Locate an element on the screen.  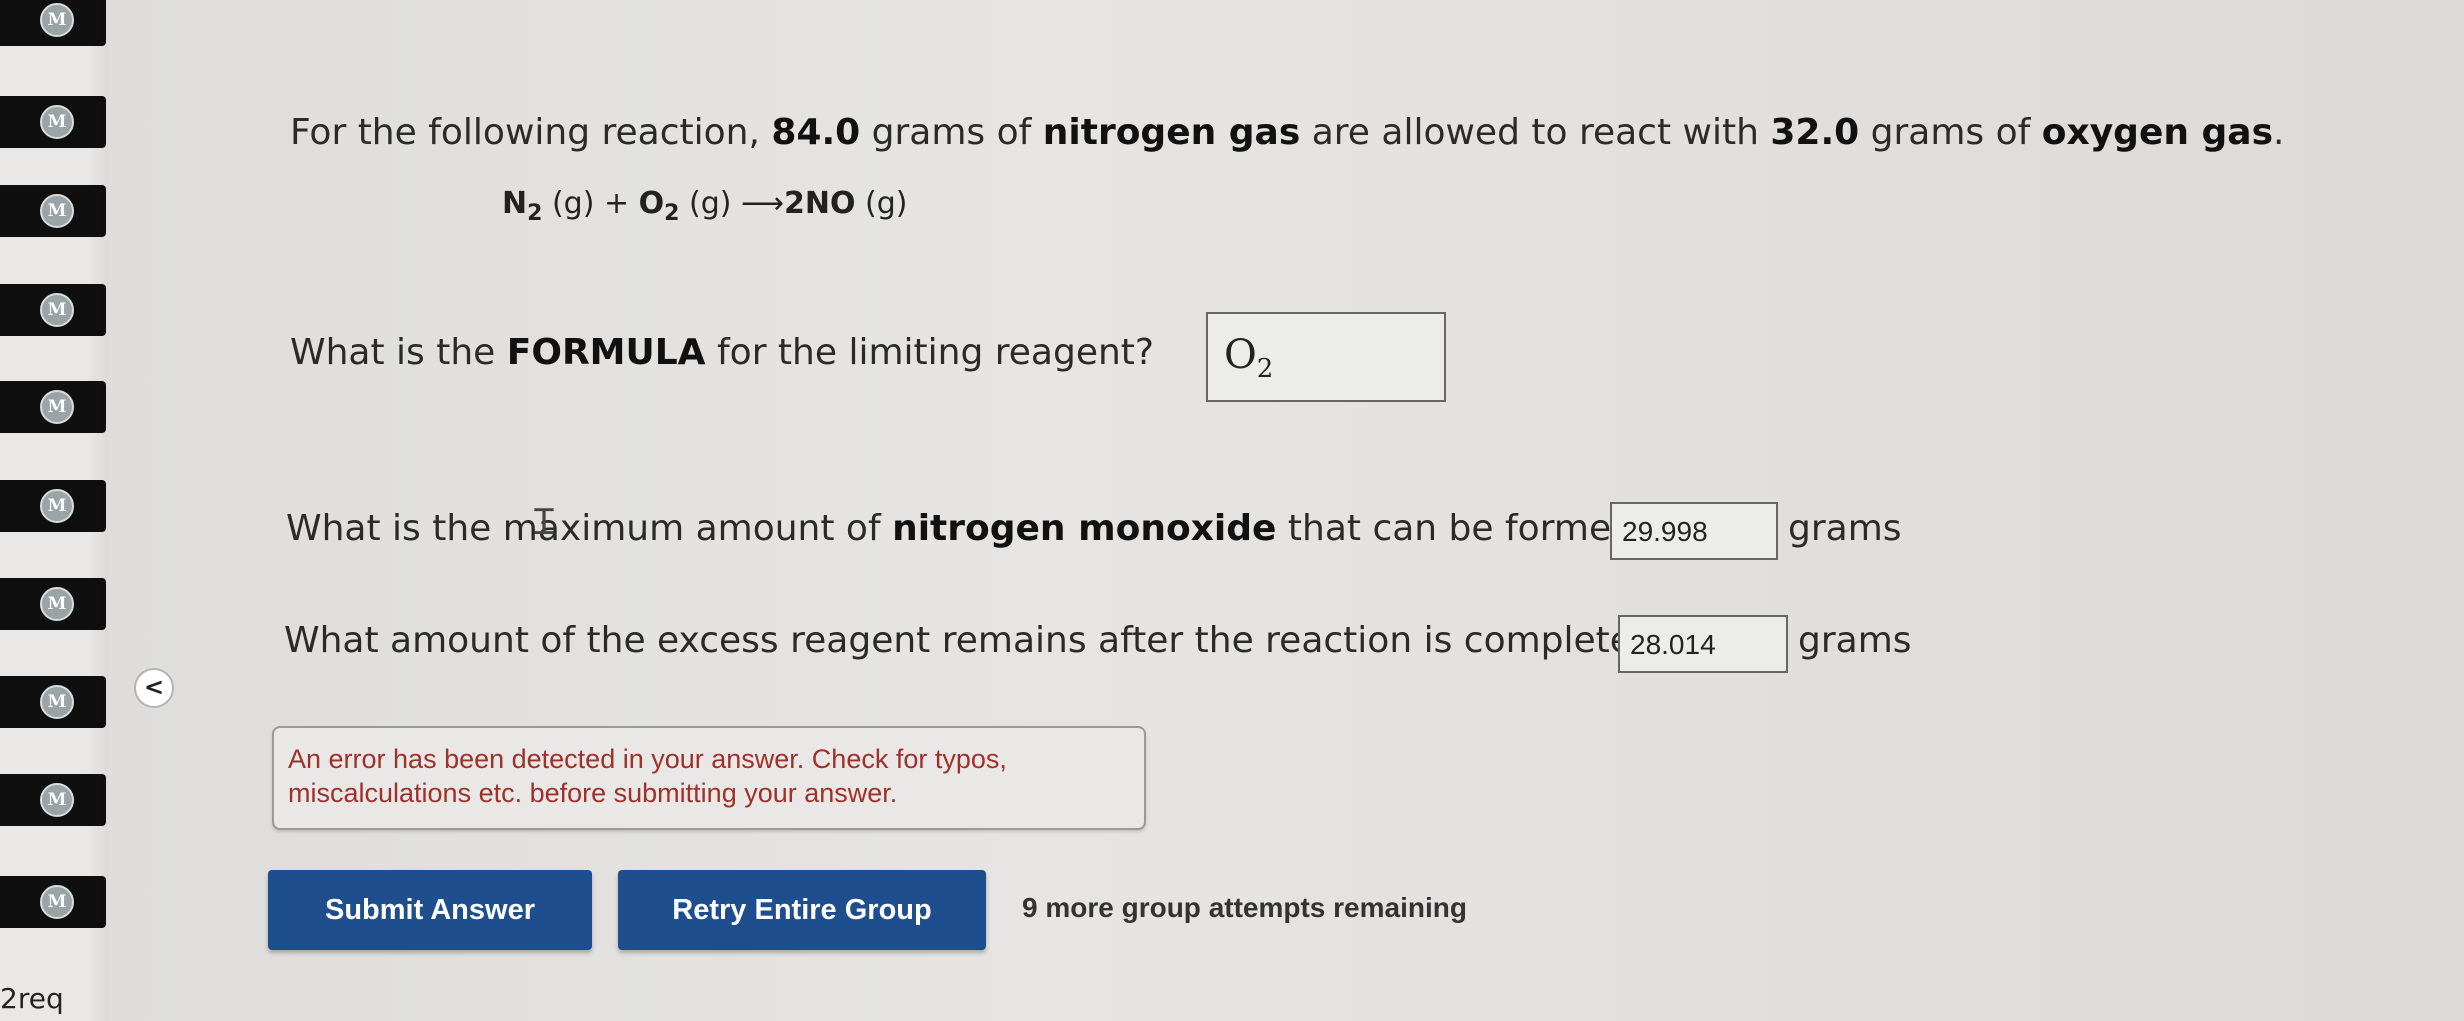
product-state: (g) is located at coordinates (881, 203).